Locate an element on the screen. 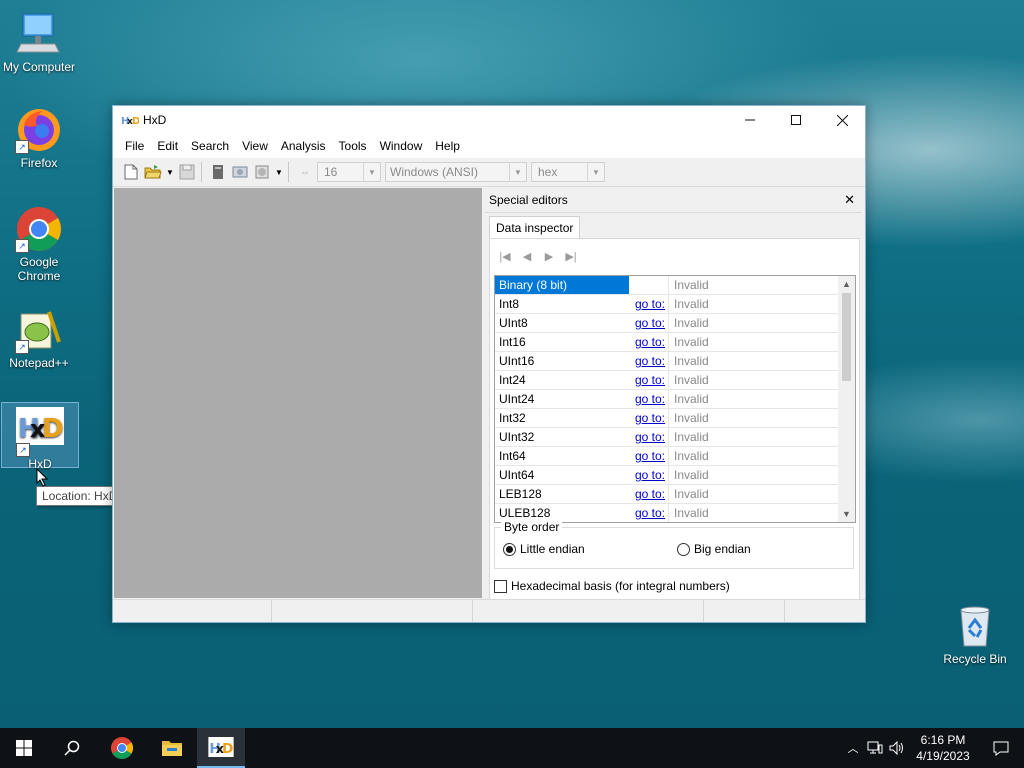  save-button is located at coordinates (187, 172).